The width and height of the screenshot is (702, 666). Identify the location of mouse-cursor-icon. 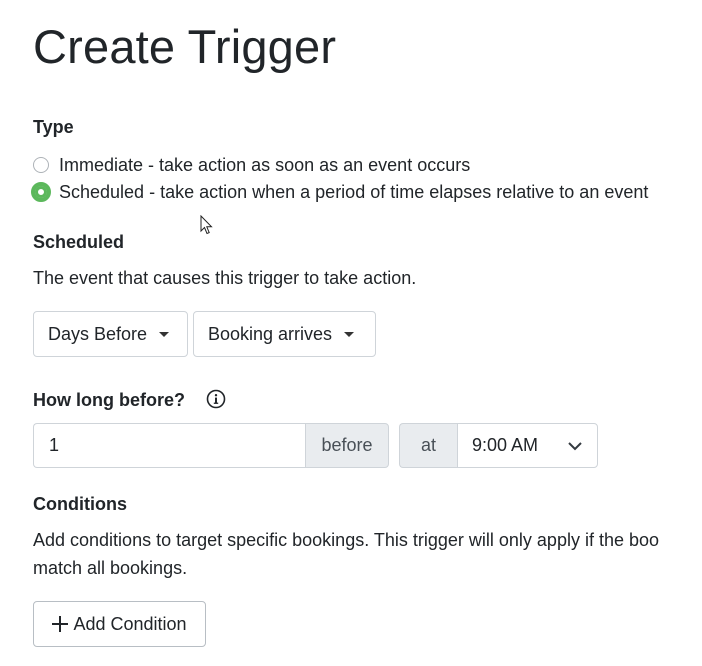
(206, 225).